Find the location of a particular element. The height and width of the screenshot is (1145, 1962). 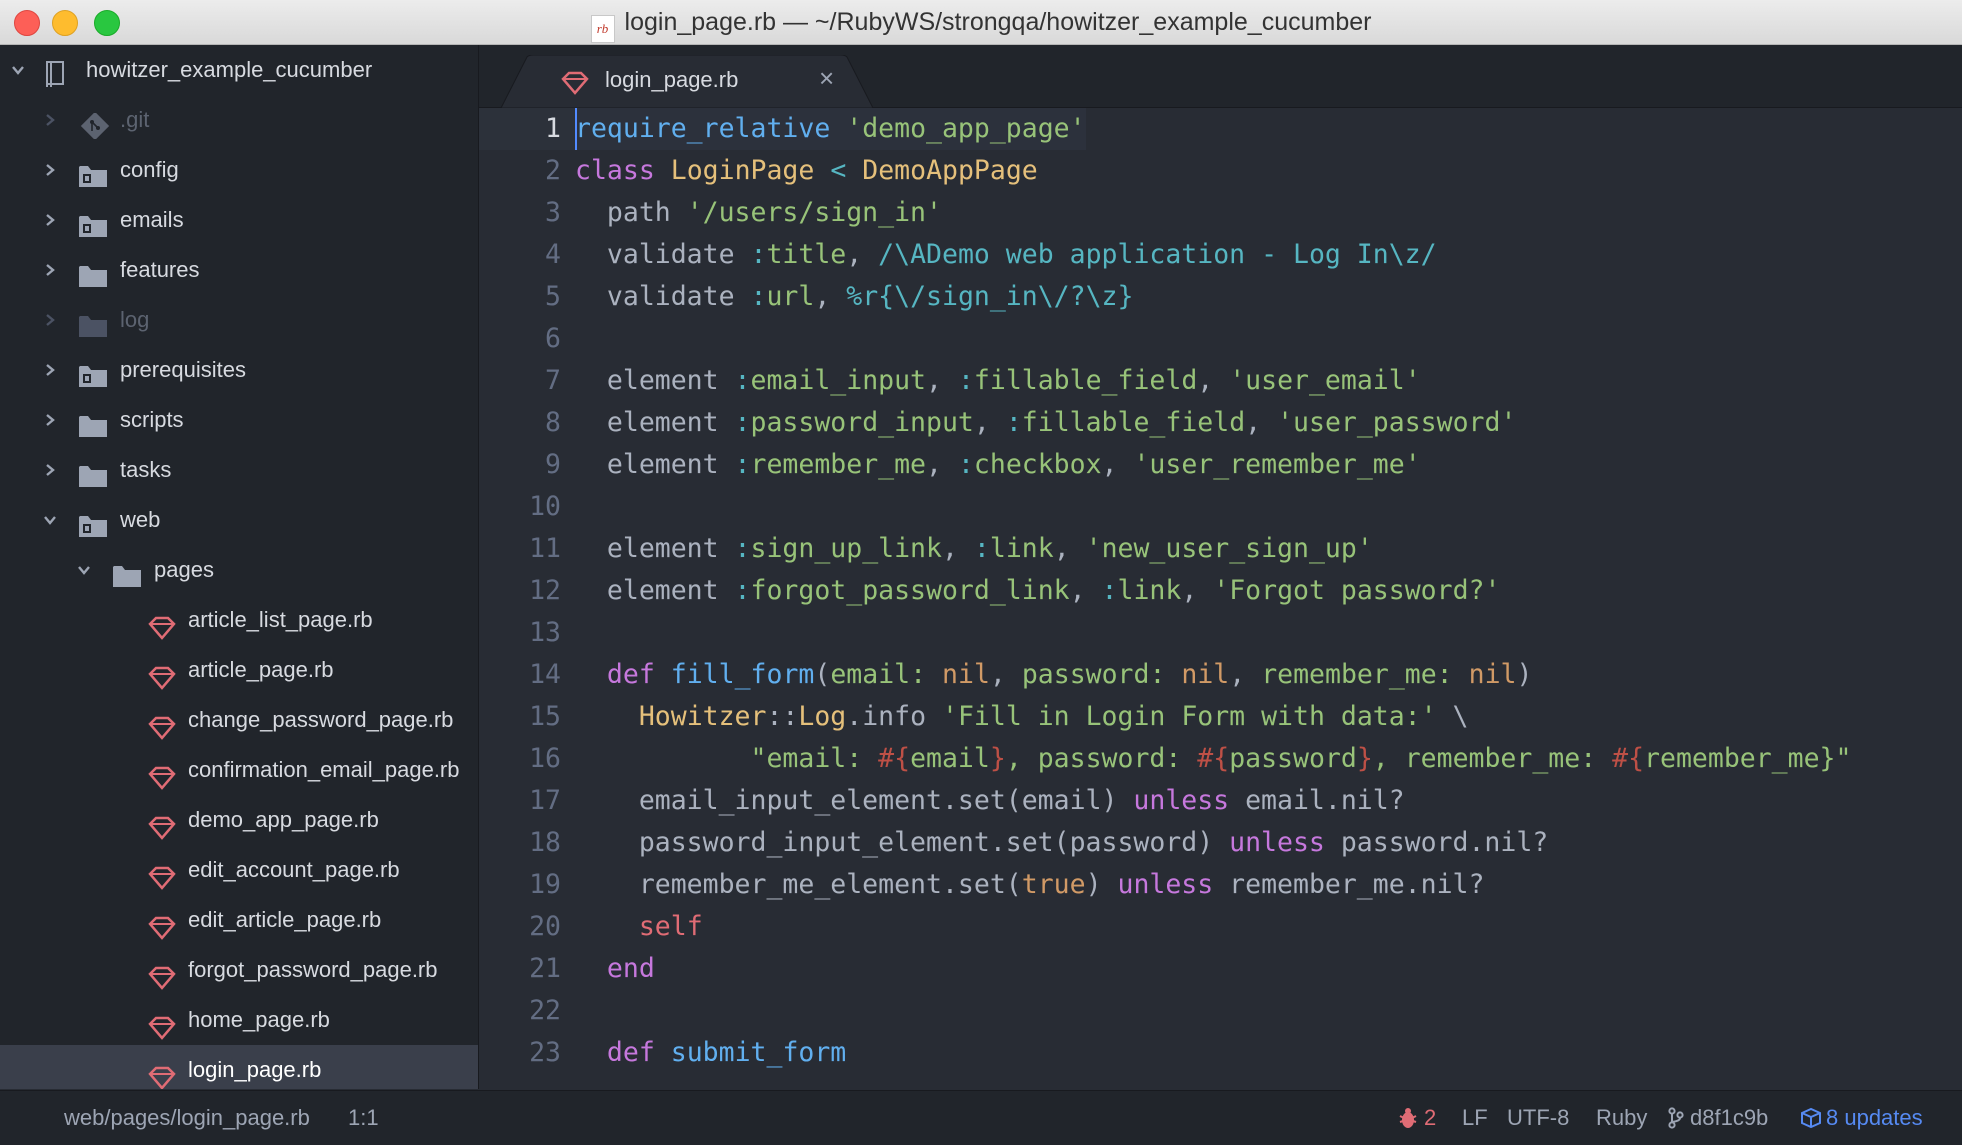

status-encoding: UTF-8 is located at coordinates (1538, 1118).